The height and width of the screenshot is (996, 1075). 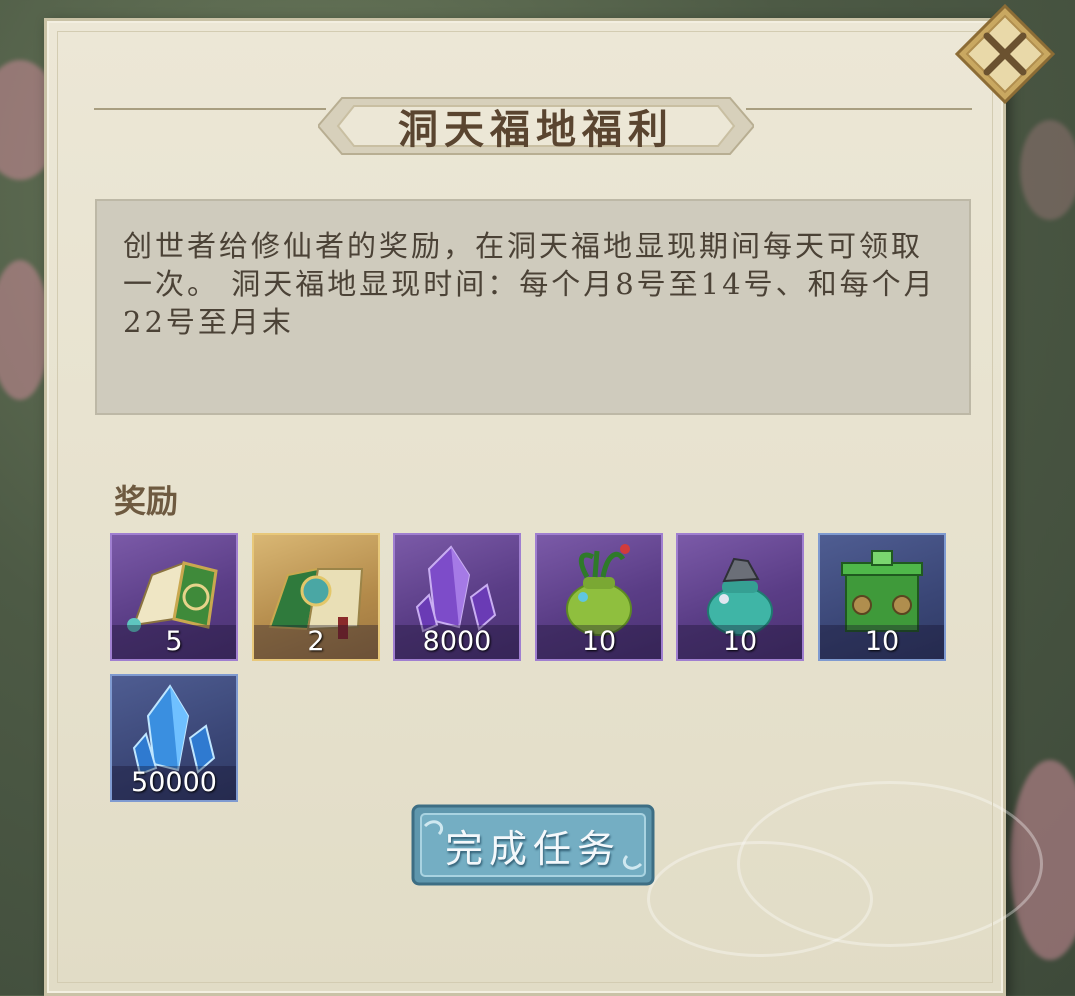 I want to click on reward-count: 5, so click(x=174, y=642).